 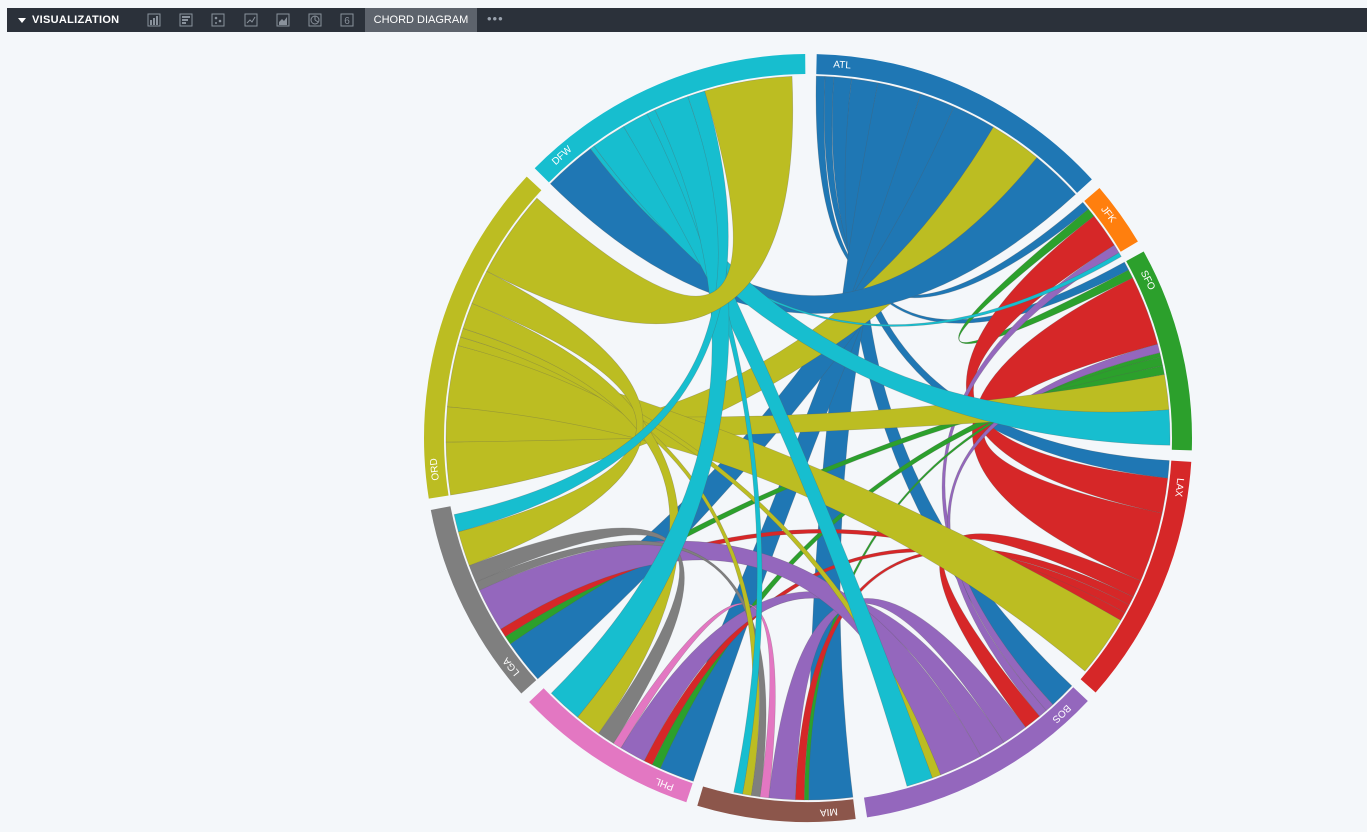 What do you see at coordinates (828, 811) in the screenshot?
I see `label-mia: MIA` at bounding box center [828, 811].